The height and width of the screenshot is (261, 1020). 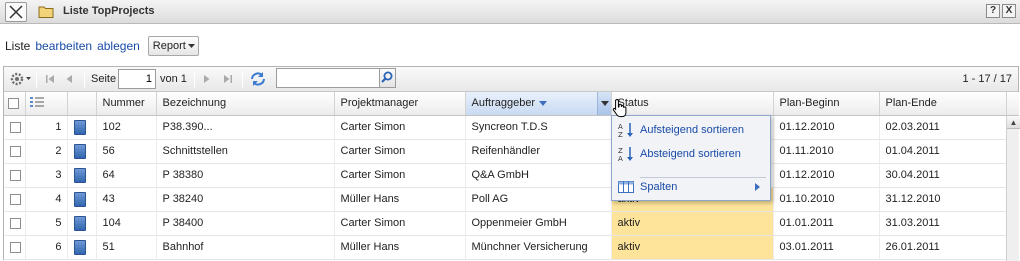 I want to click on window-title: Liste TopProjects, so click(x=109, y=11).